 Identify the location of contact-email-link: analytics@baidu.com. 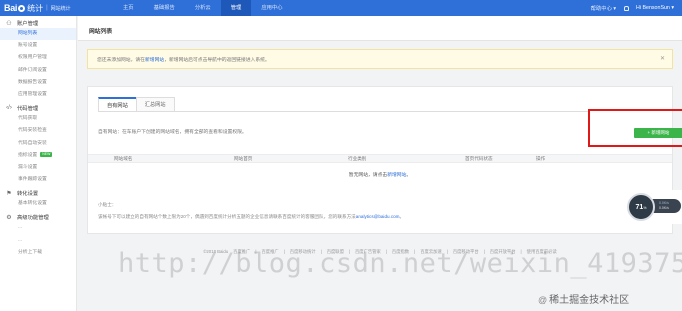
(378, 216).